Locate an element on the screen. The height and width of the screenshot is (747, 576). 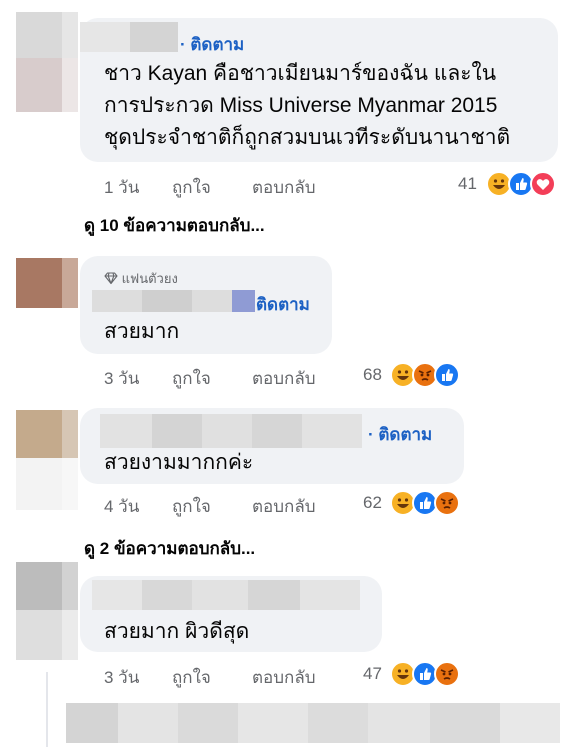
comment-time: 1 วัน is located at coordinates (121, 187).